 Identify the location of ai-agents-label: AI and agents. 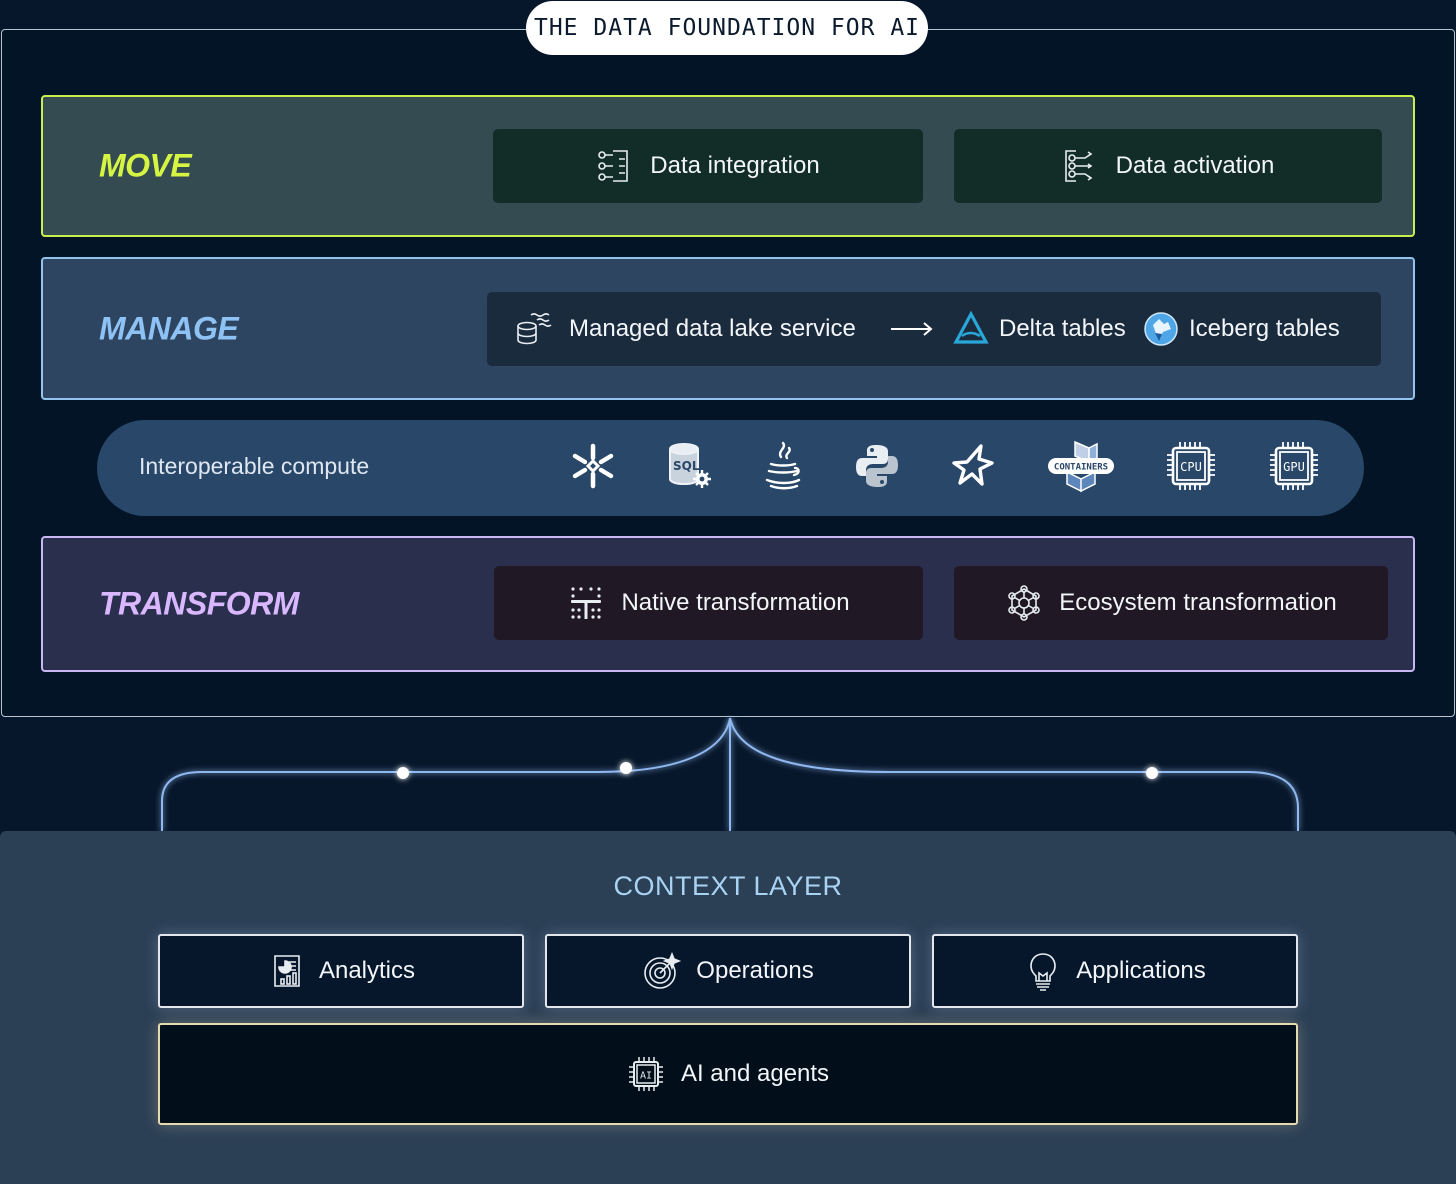
(755, 1073).